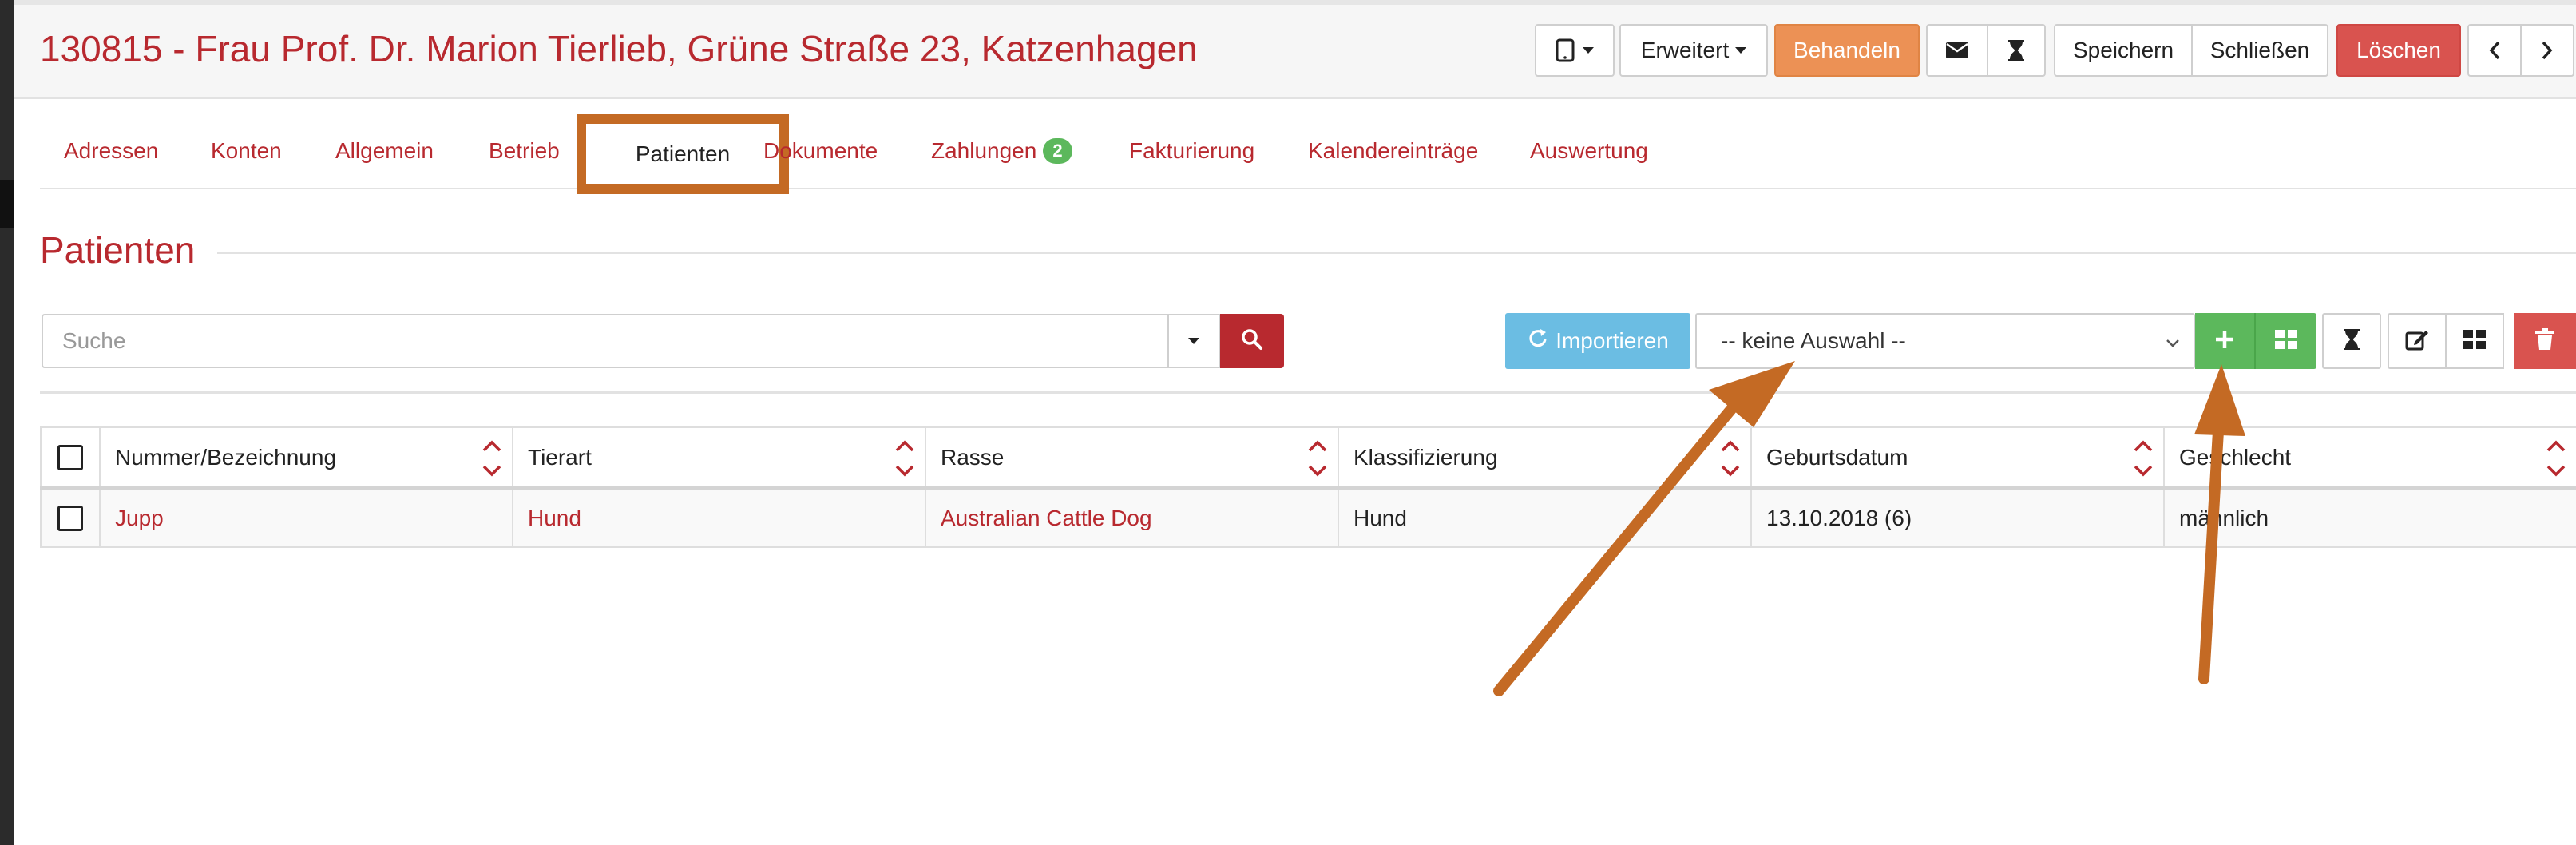  I want to click on add-patient-button, so click(2225, 341).